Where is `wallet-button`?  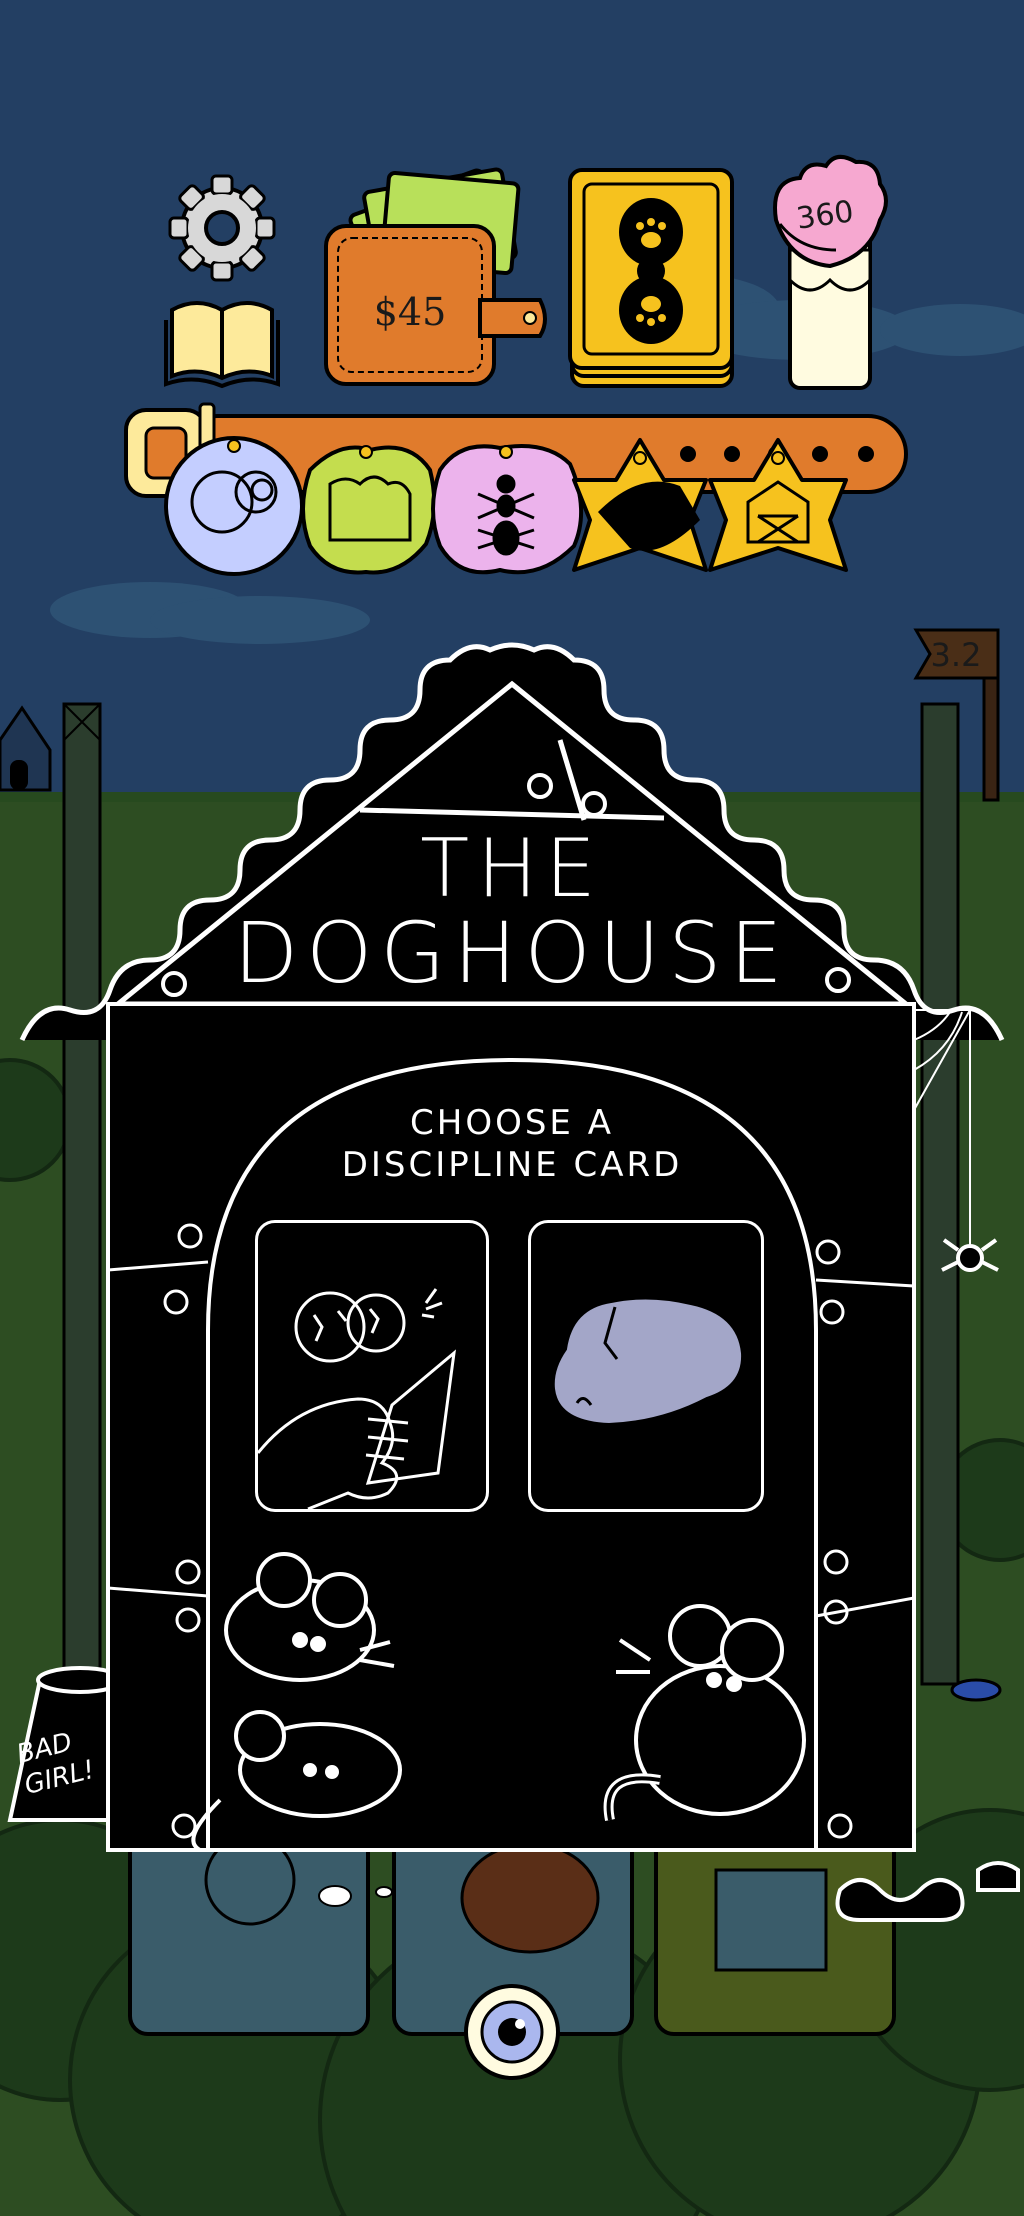 wallet-button is located at coordinates (435, 280).